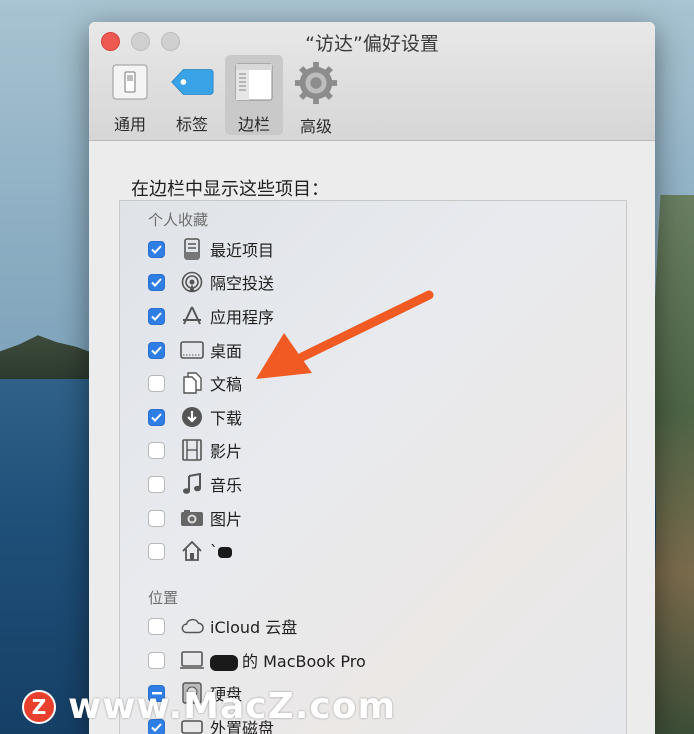  I want to click on tab-tags: 标签, so click(192, 95).